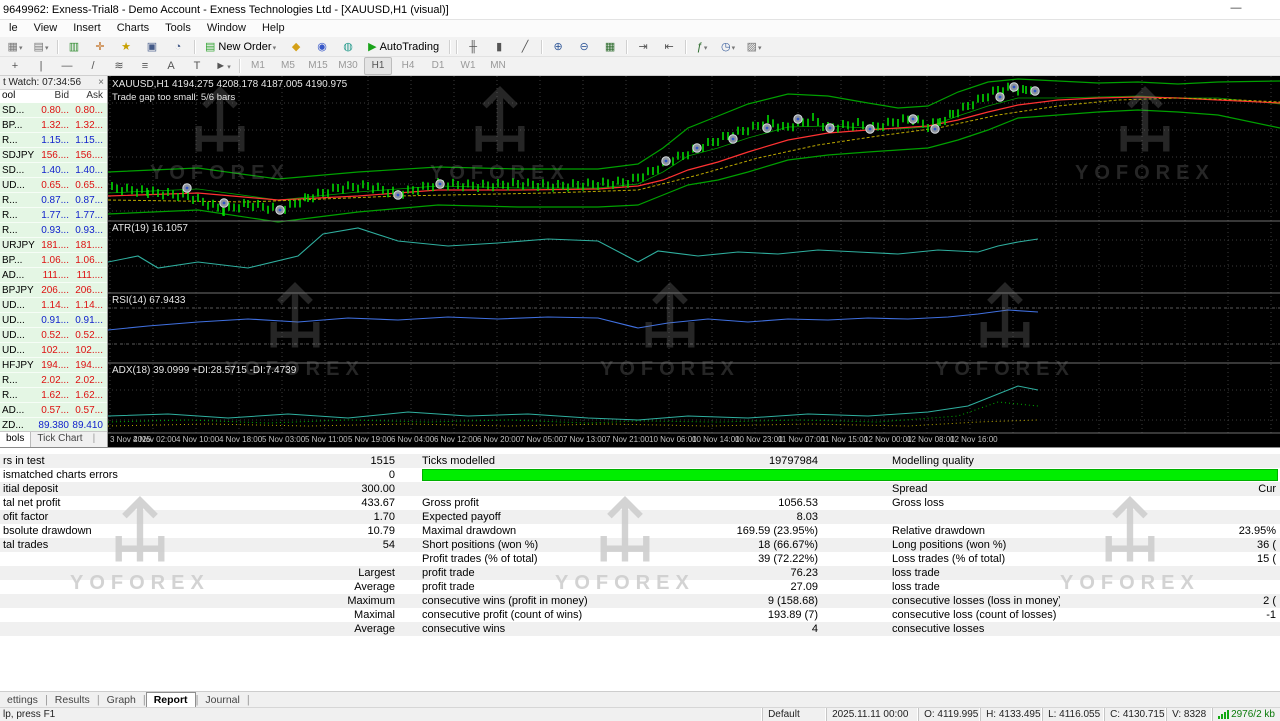  I want to click on line-chart-button: ╱, so click(525, 47).